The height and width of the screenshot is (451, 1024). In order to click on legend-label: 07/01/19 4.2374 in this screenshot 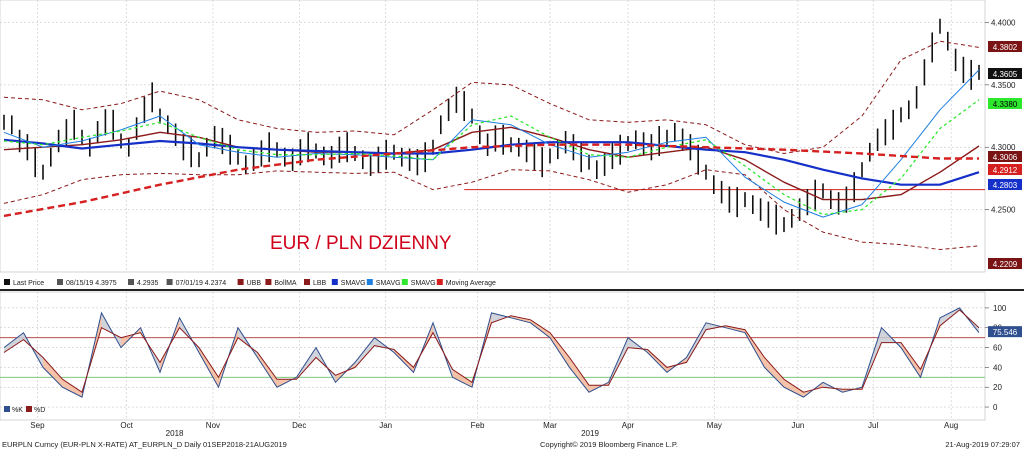, I will do `click(201, 283)`.